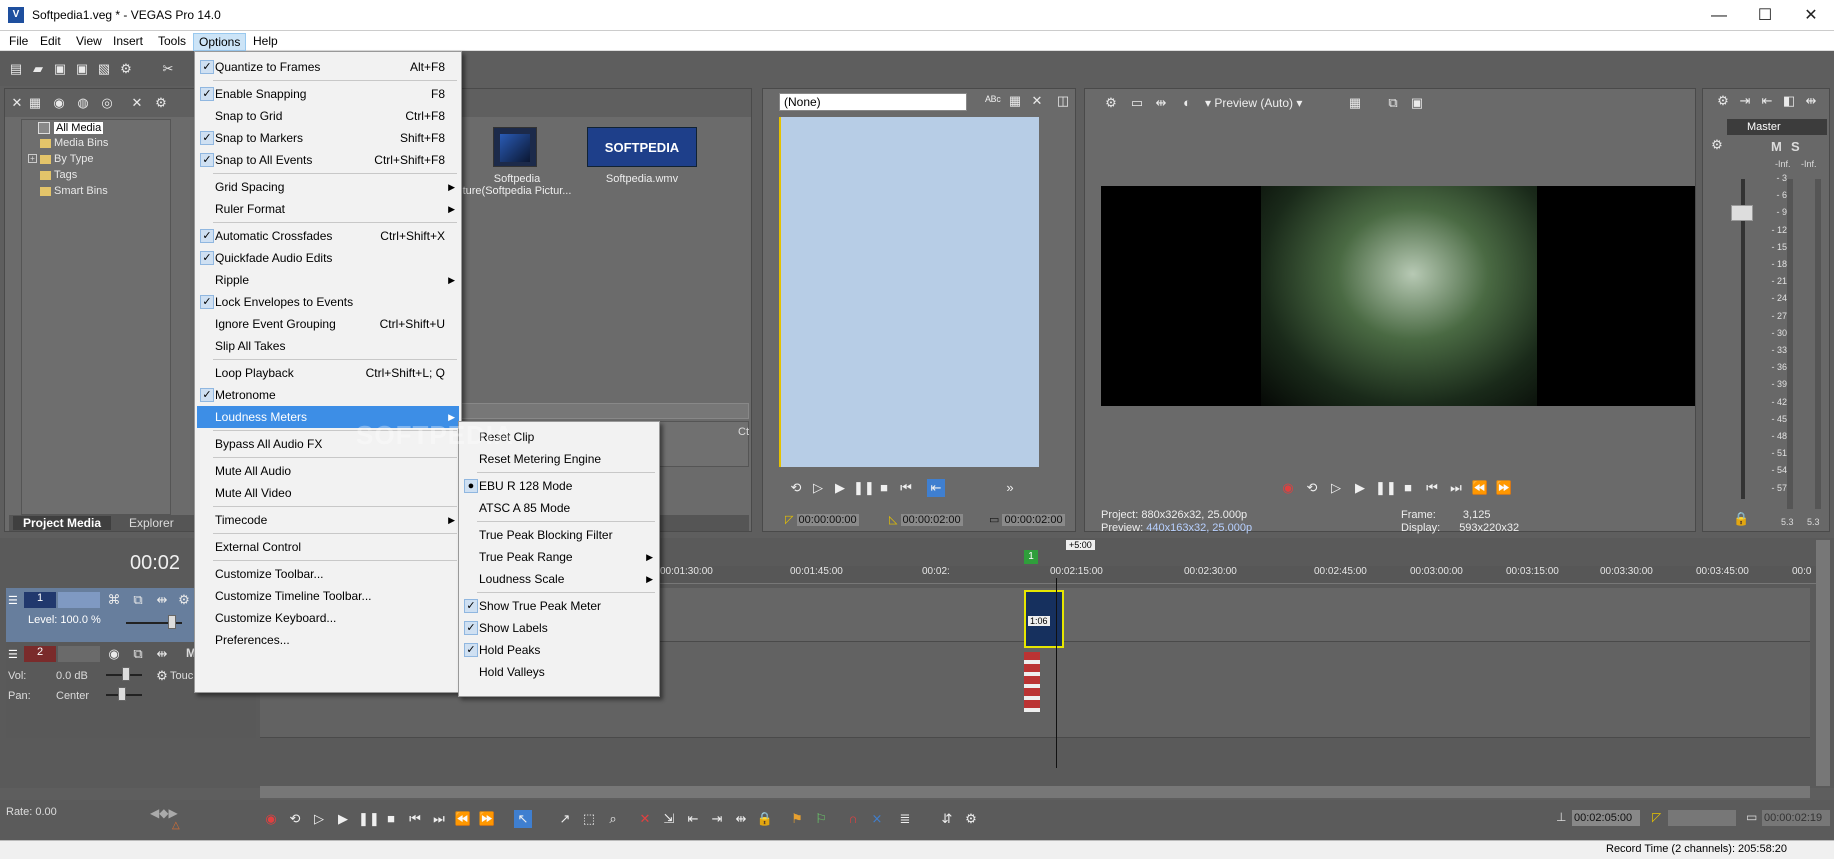  I want to click on master-route-icon: ⇤, so click(1767, 101).